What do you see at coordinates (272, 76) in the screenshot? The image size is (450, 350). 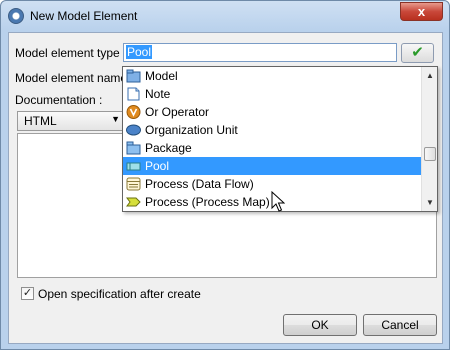 I see `list-item: Model` at bounding box center [272, 76].